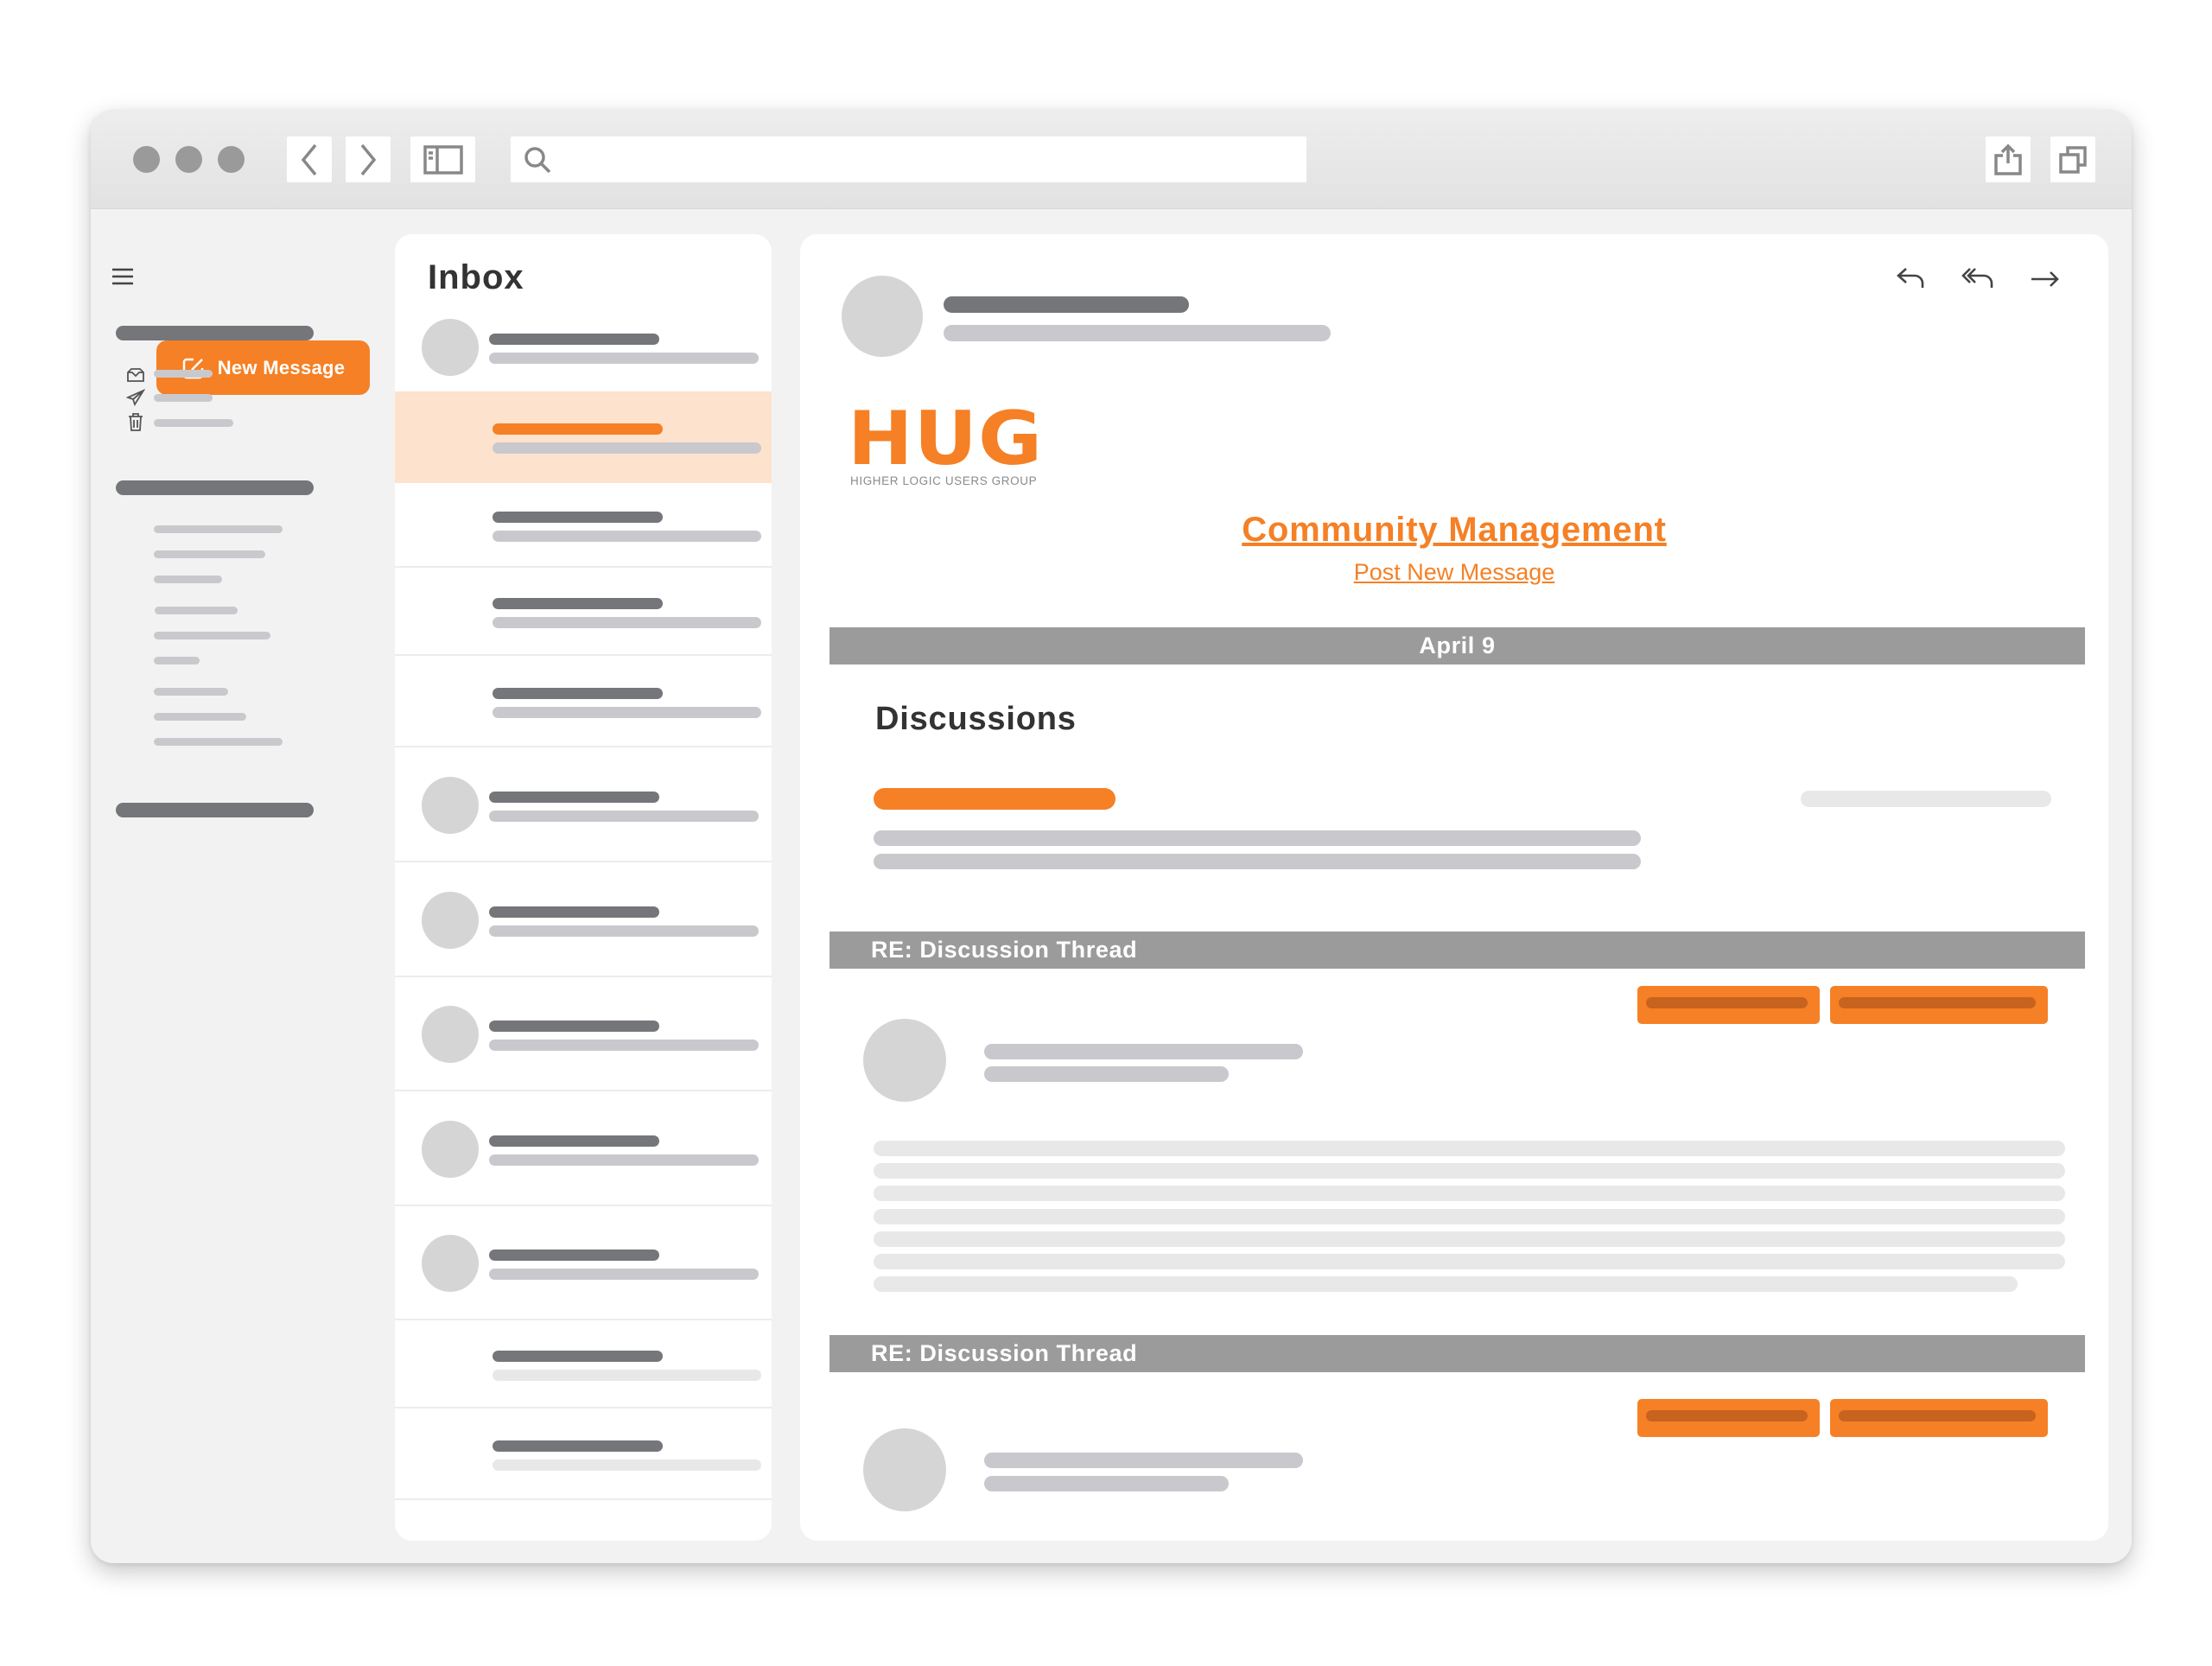 This screenshot has height=1666, width=2212. I want to click on tabs-icon, so click(2073, 160).